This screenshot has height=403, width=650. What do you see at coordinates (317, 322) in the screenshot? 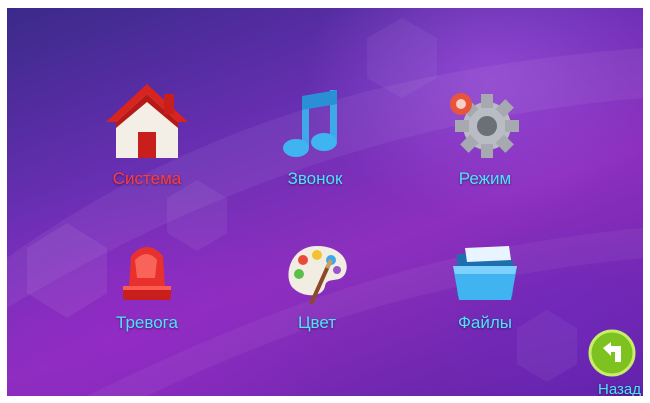
I see `menu-item-color-label: Цвет` at bounding box center [317, 322].